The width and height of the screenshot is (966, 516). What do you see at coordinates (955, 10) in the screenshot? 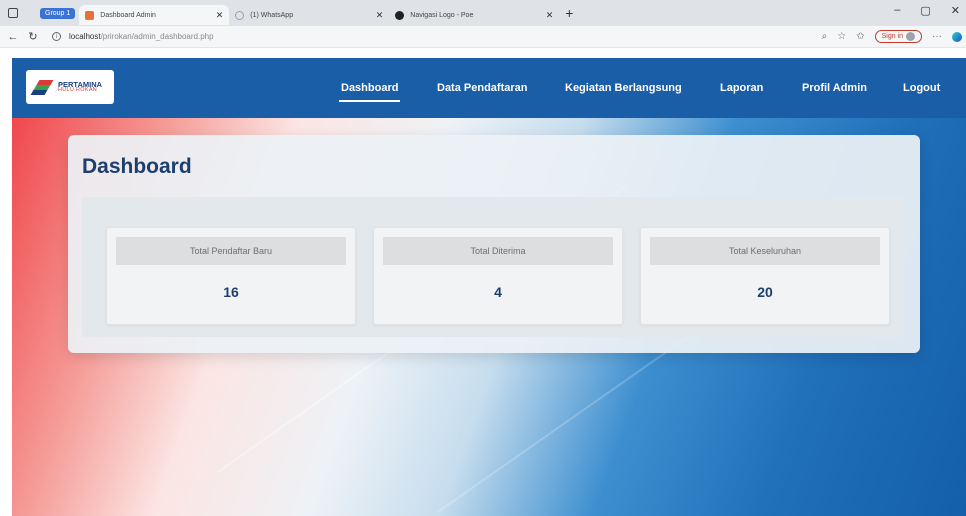
I see `close-window-button: ✕` at bounding box center [955, 10].